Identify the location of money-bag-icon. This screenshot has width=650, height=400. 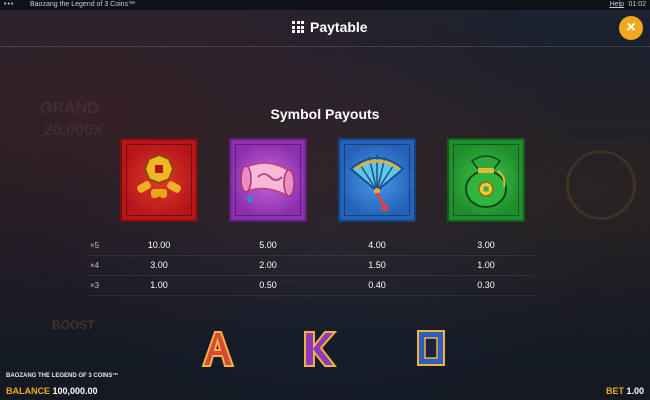
(486, 181).